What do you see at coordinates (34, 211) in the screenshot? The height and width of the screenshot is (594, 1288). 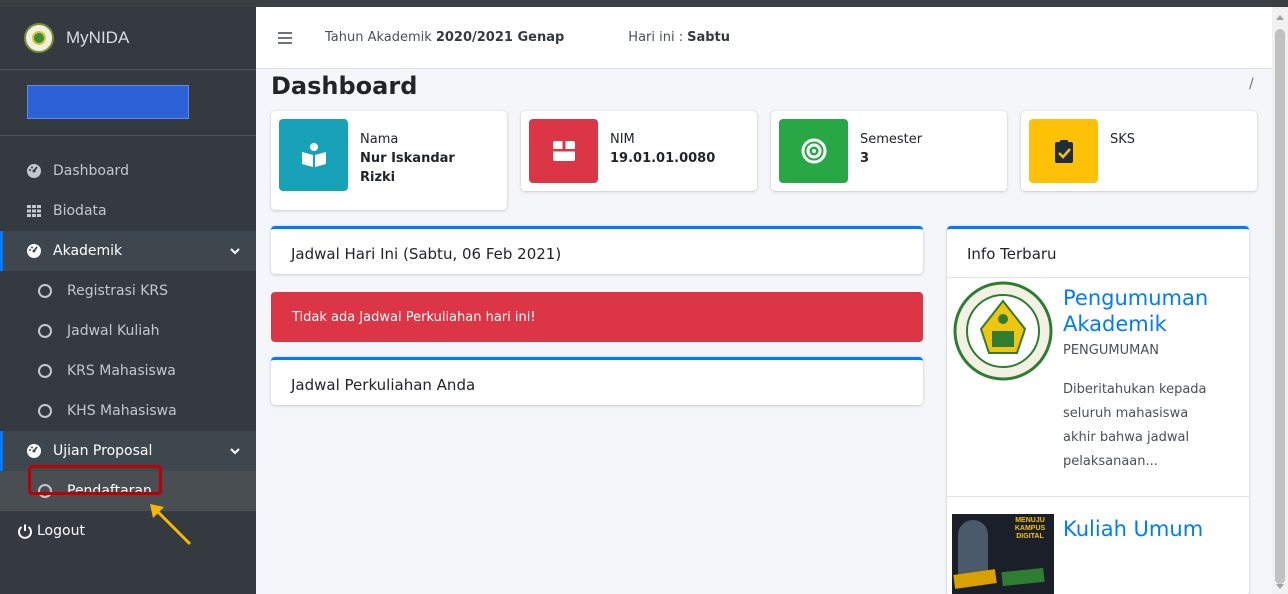 I see `grid-icon` at bounding box center [34, 211].